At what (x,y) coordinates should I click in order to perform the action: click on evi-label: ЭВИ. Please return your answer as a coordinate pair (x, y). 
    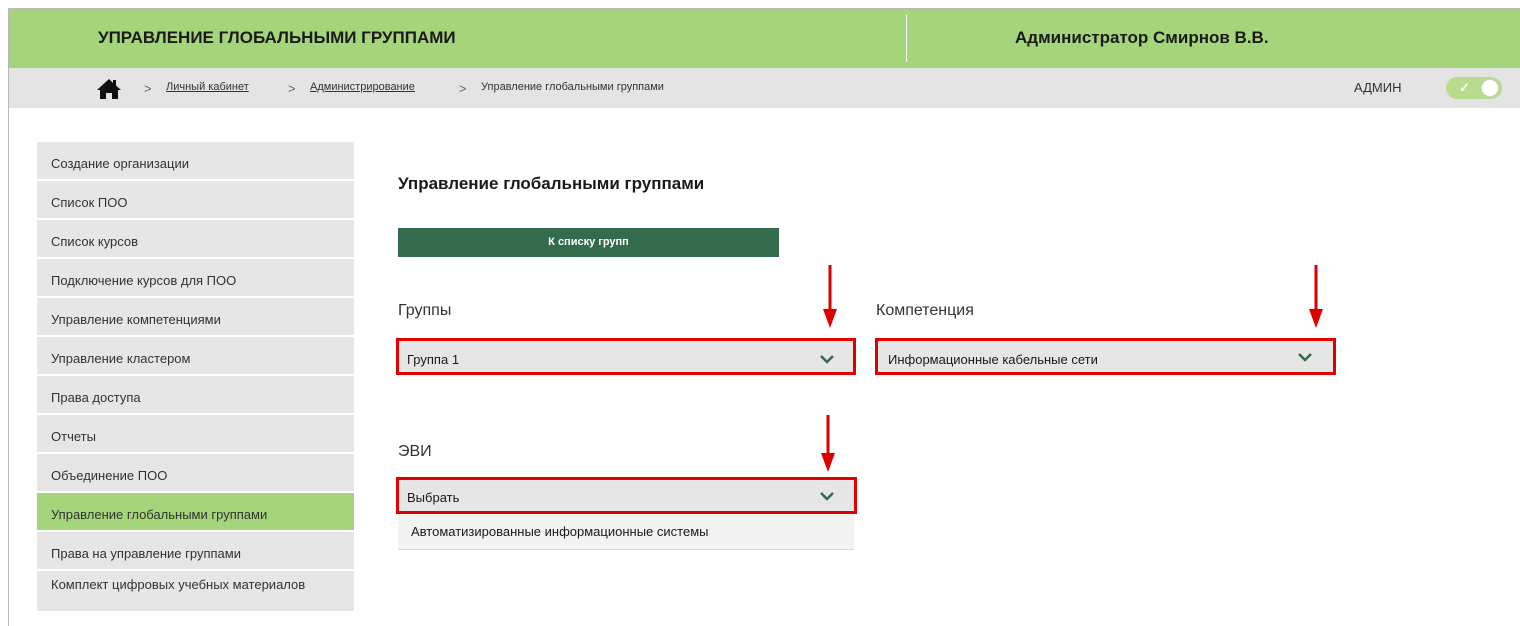
    Looking at the image, I should click on (415, 451).